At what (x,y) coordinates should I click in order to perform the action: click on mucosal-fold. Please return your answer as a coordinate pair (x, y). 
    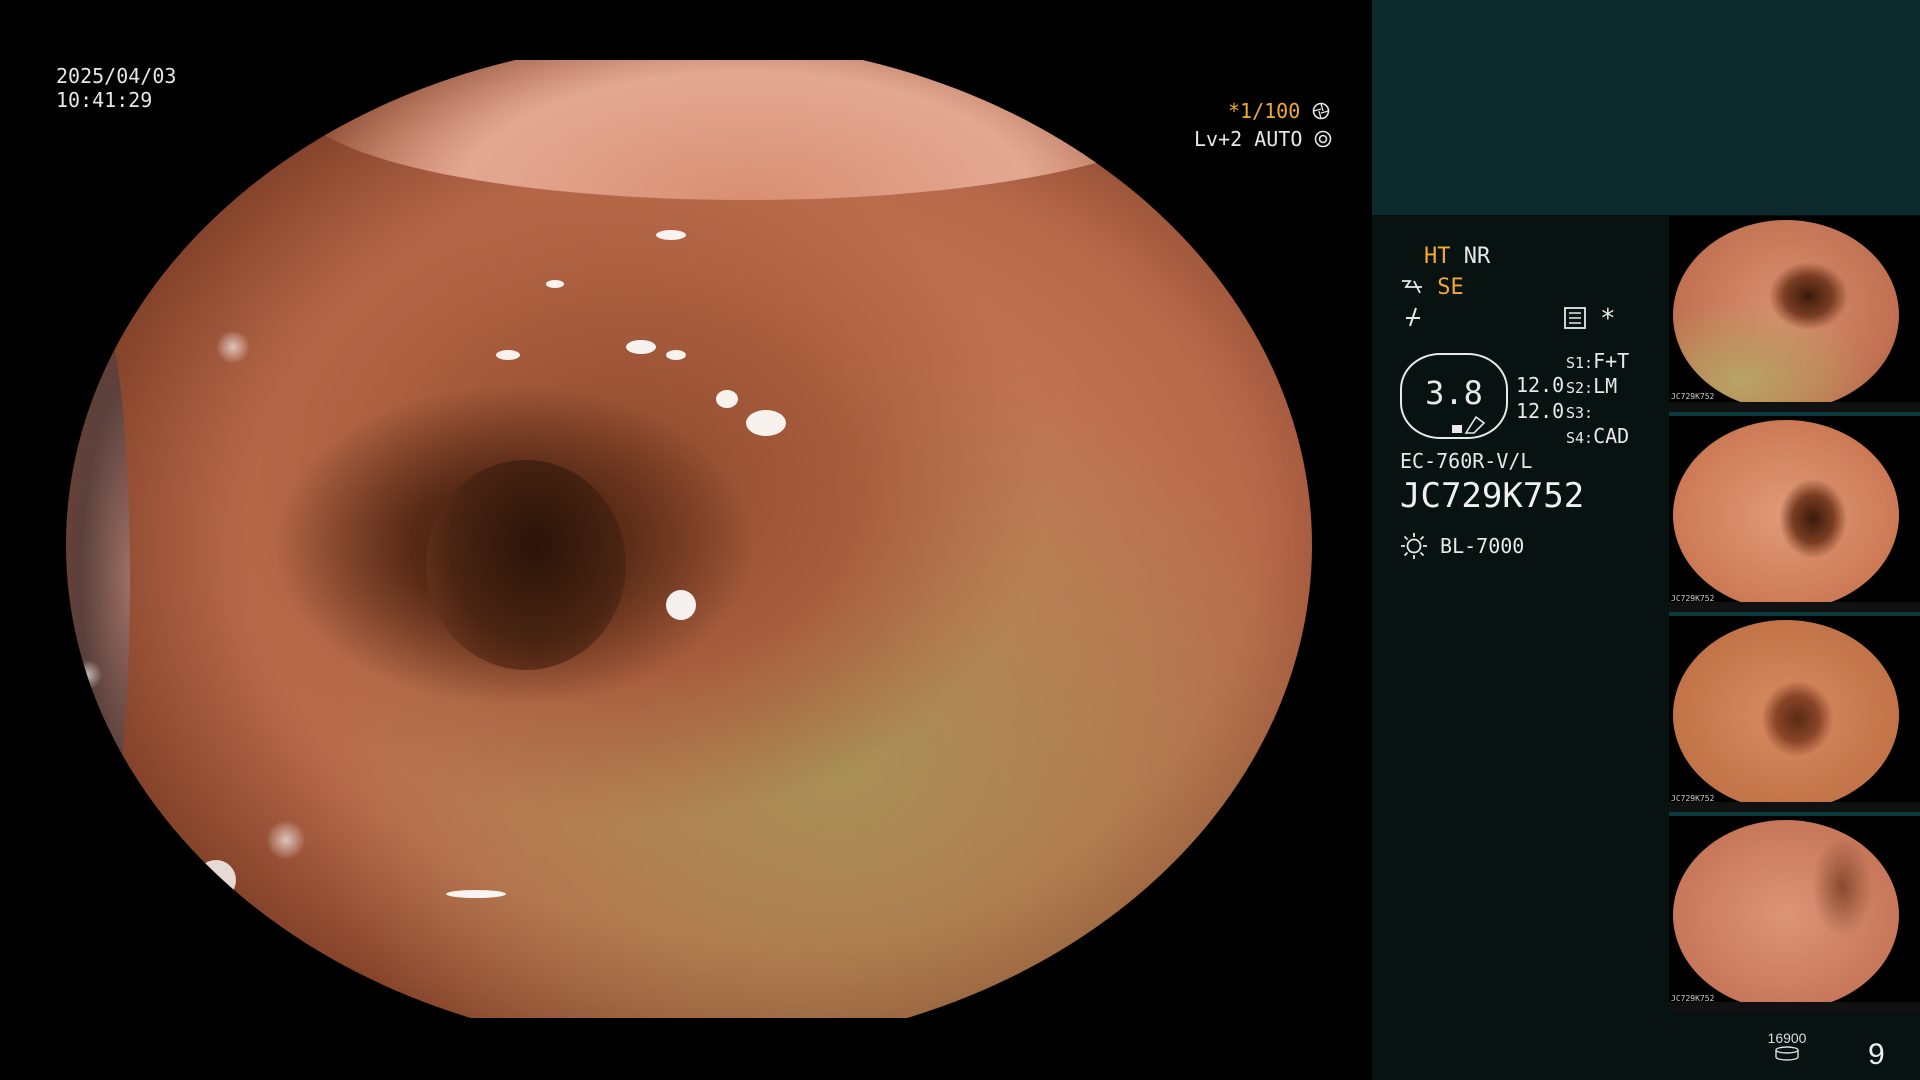
    Looking at the image, I should click on (746, 130).